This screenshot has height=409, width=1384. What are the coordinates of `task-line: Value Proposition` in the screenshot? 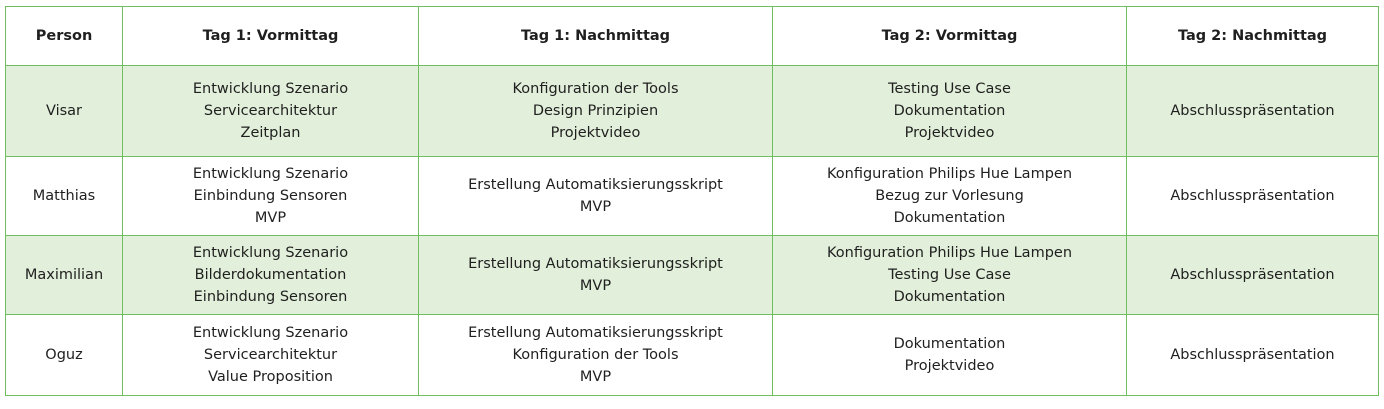 It's located at (270, 377).